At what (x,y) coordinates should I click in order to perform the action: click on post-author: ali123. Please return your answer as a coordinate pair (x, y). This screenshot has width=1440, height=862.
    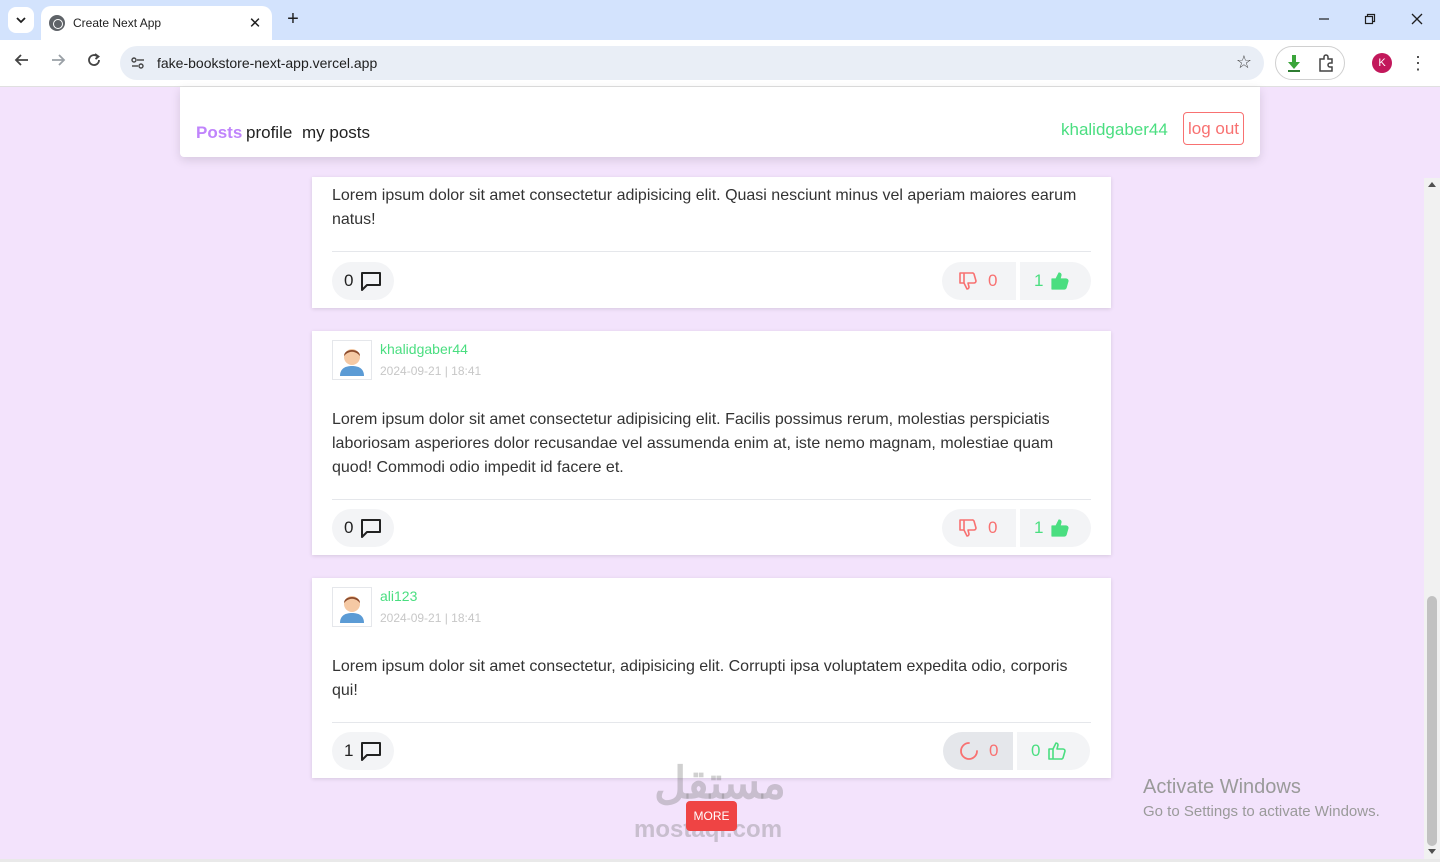
    Looking at the image, I should click on (398, 596).